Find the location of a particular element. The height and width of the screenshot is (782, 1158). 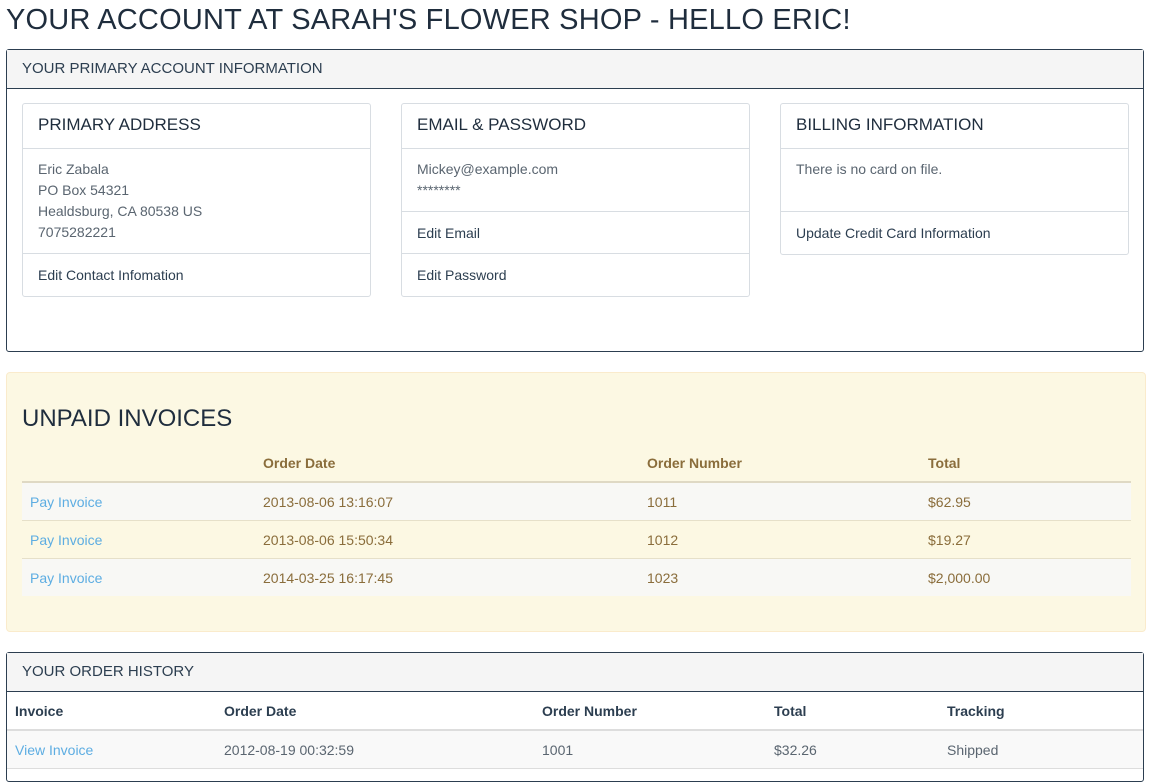

order-number-cell: 1011 is located at coordinates (779, 501).